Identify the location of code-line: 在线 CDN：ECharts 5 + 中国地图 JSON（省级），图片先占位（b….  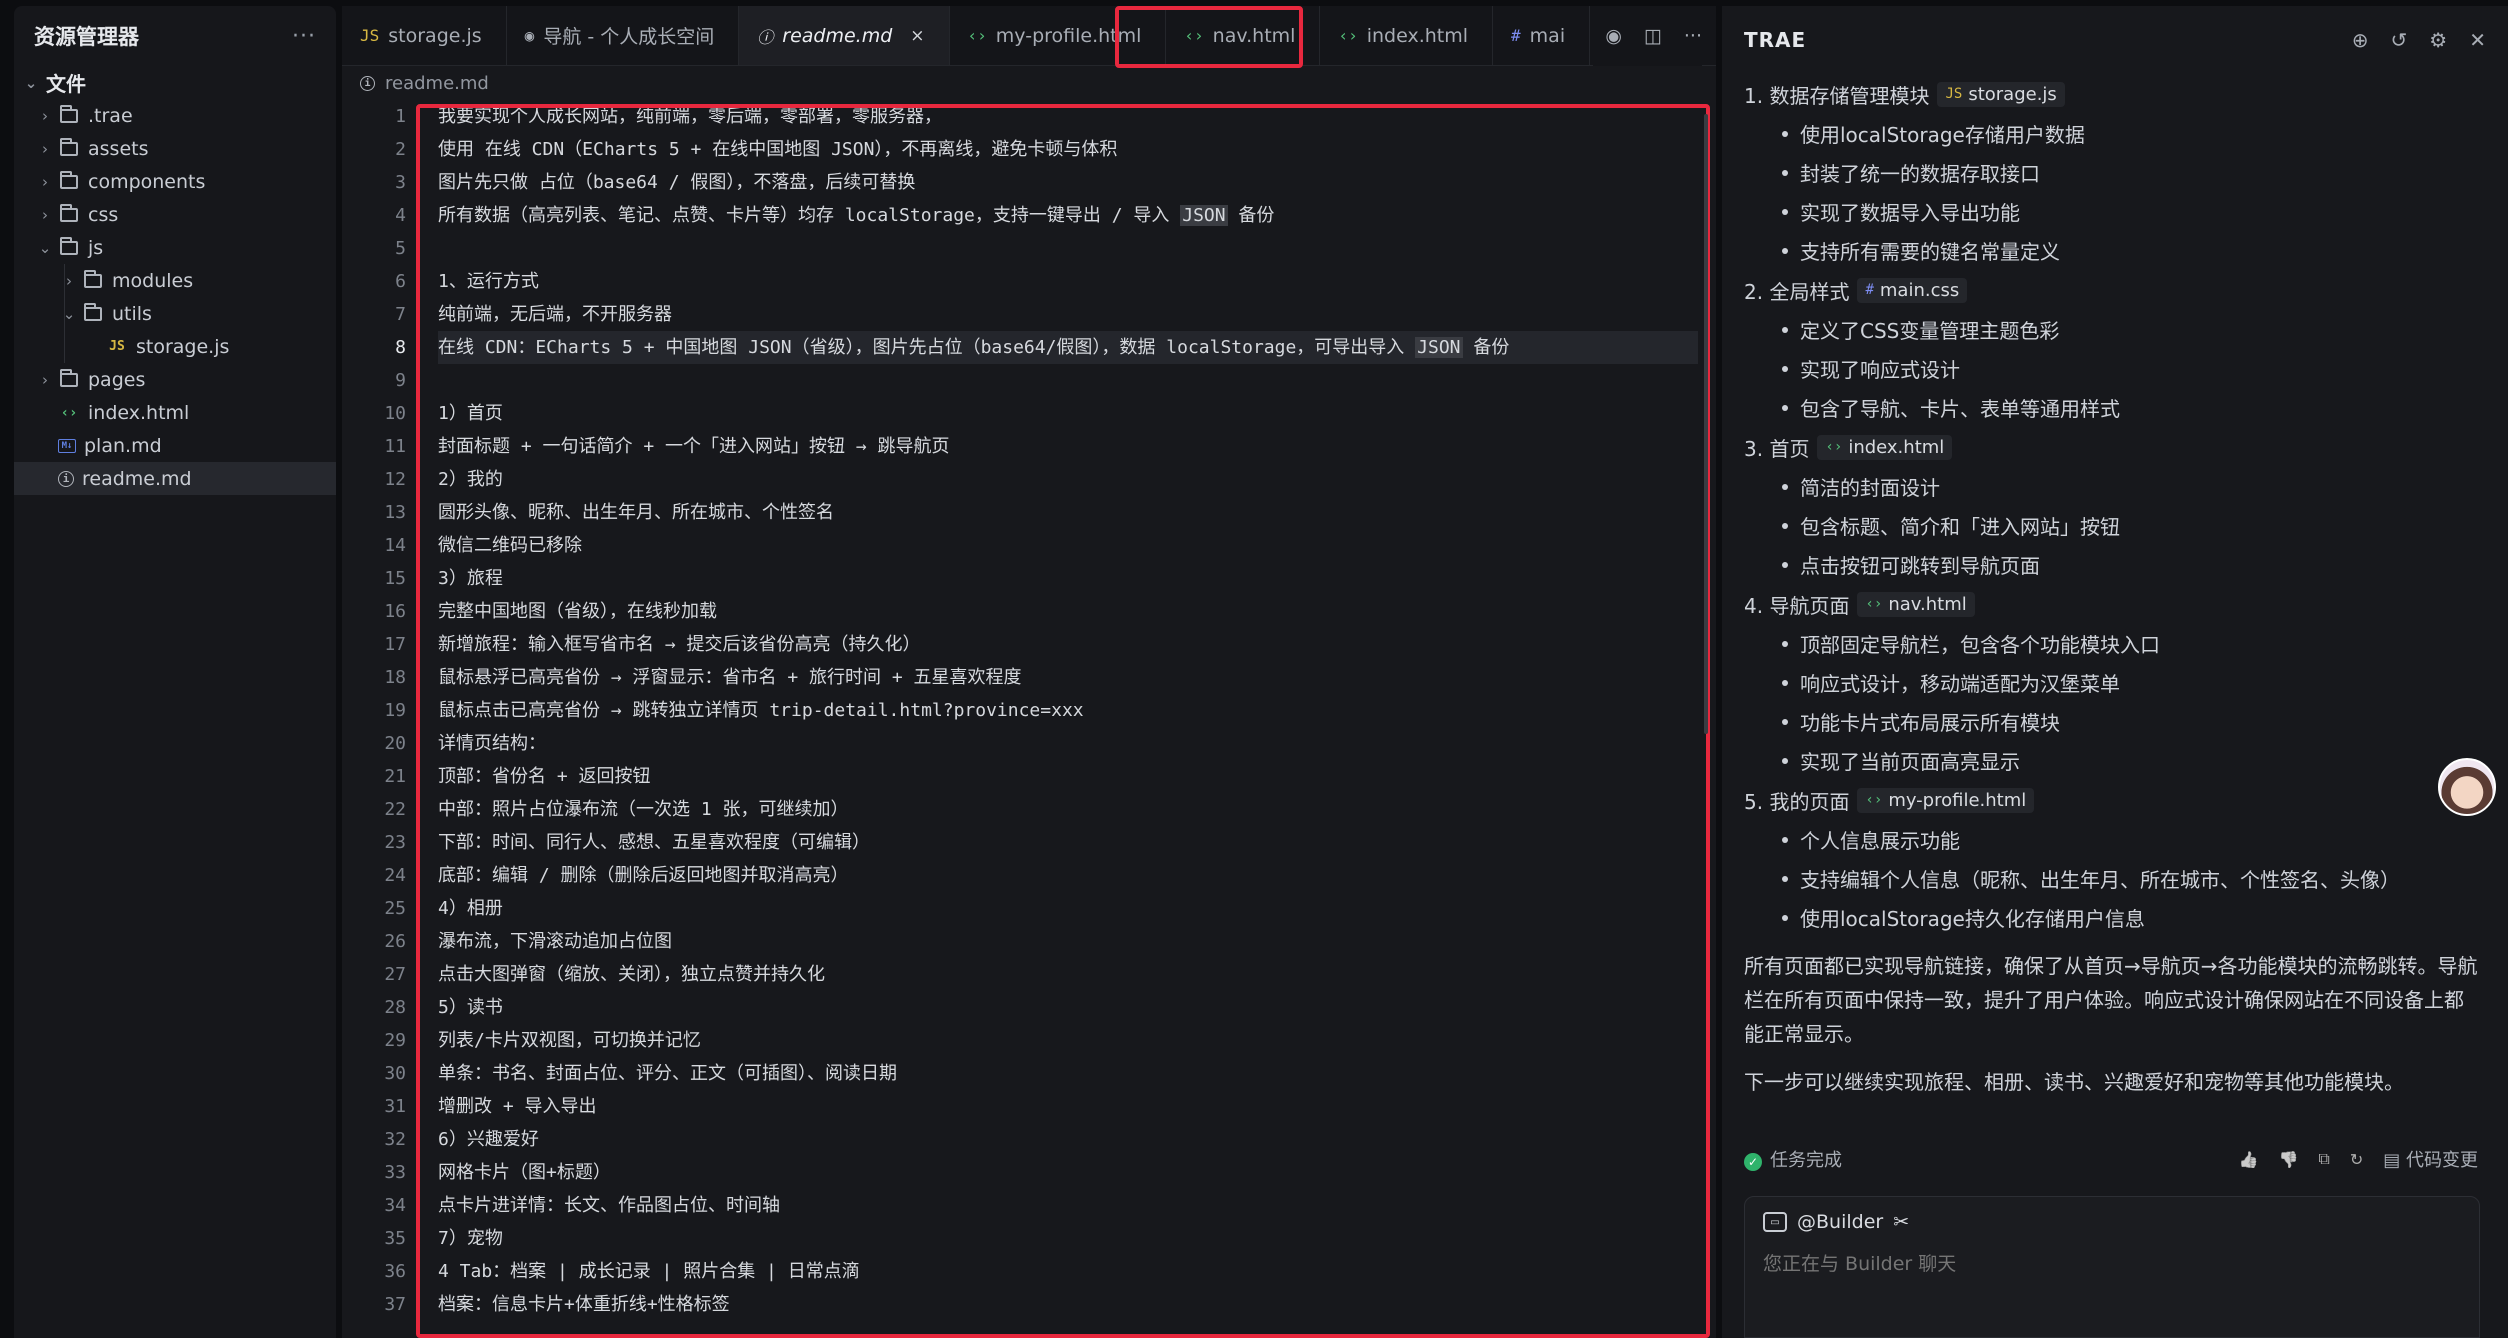
(1068, 347).